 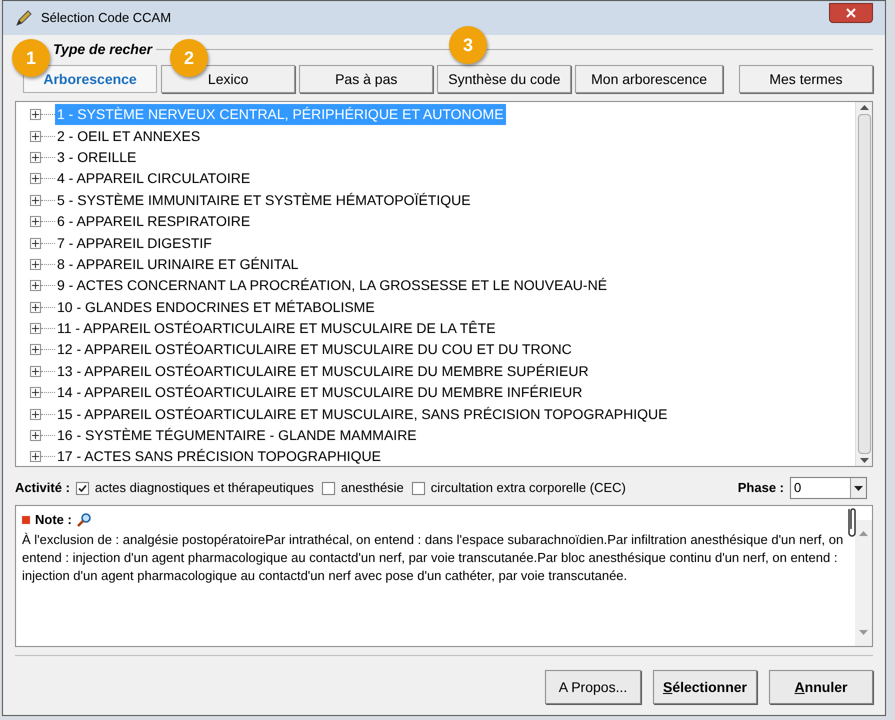 What do you see at coordinates (26, 520) in the screenshot?
I see `note-marker` at bounding box center [26, 520].